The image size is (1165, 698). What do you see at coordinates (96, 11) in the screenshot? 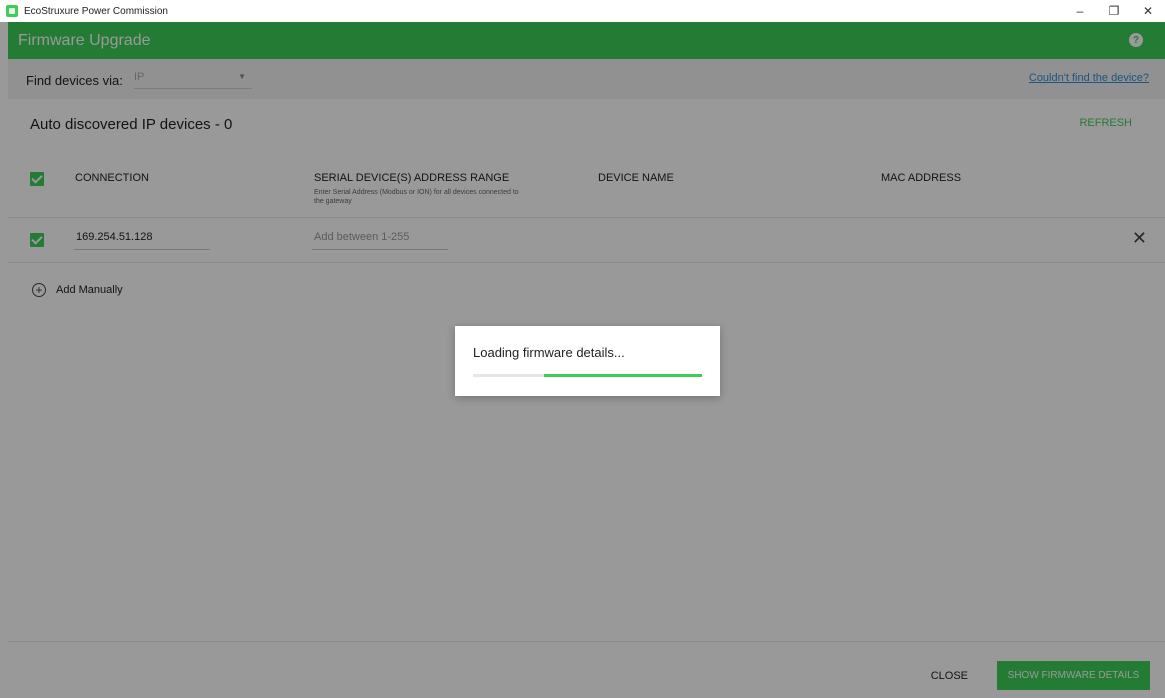
I see `window-title: EcoStruxure Power Commission` at bounding box center [96, 11].